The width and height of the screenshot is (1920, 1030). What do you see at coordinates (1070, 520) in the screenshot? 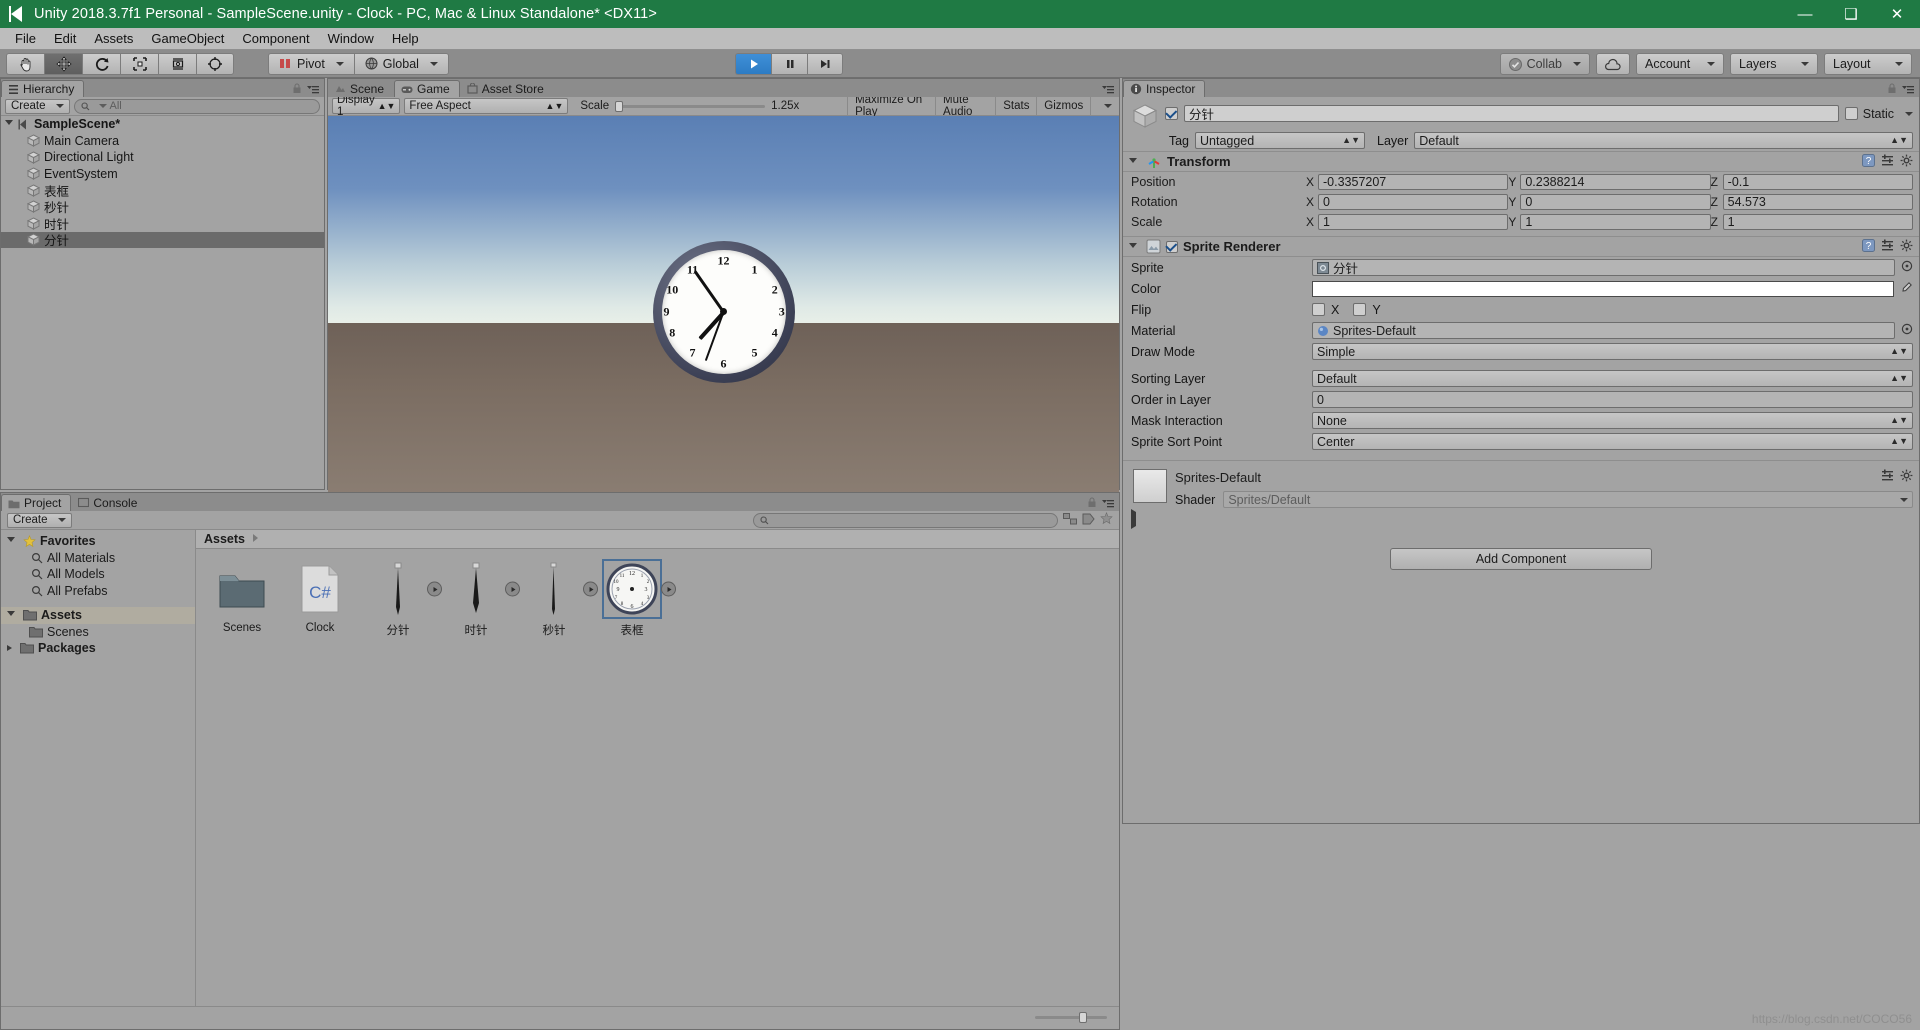
I see `search-filter-type-icon` at bounding box center [1070, 520].